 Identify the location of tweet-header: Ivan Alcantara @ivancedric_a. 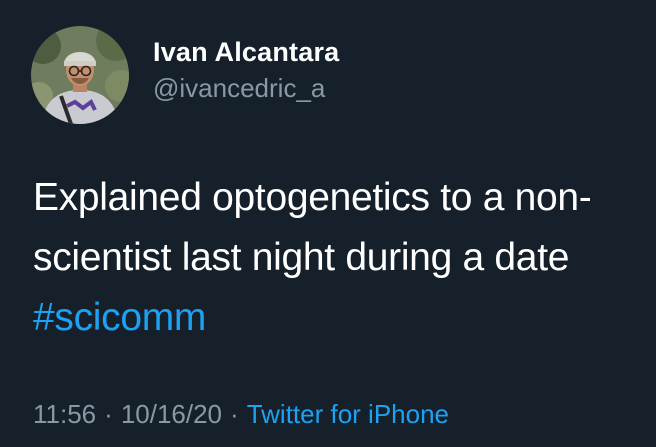
(185, 75).